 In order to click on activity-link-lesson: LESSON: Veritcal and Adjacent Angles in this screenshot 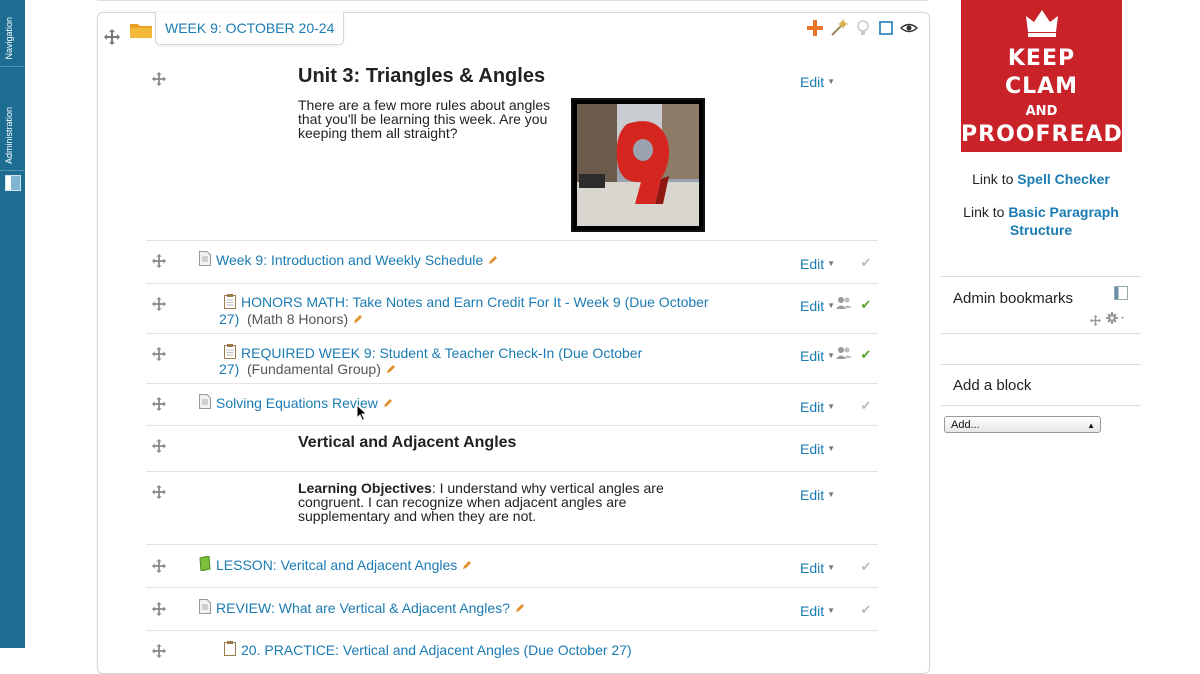, I will do `click(344, 565)`.